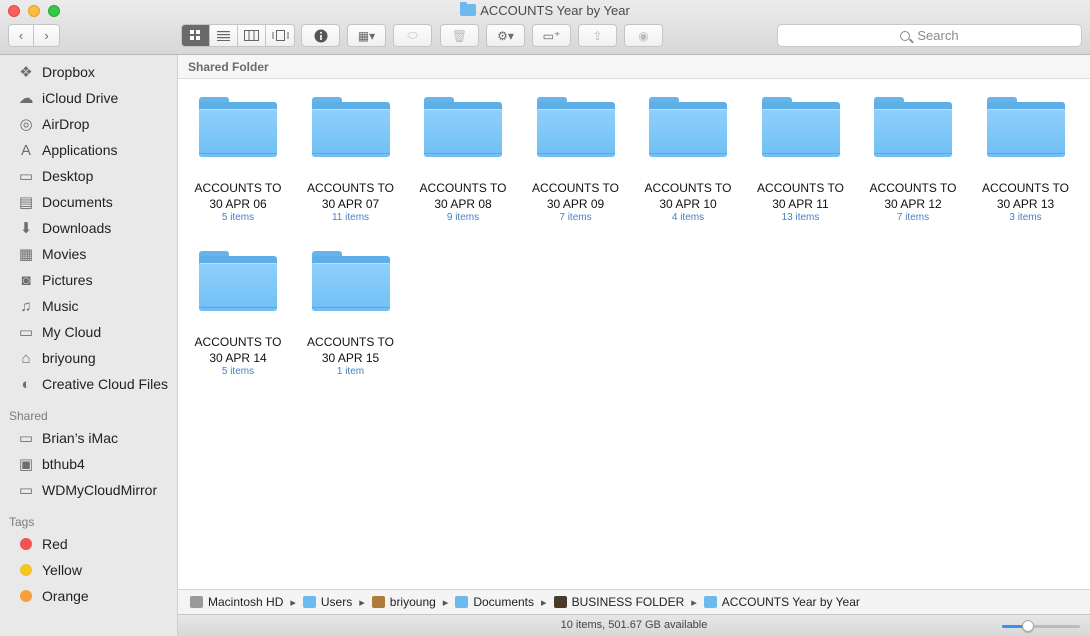 This screenshot has width=1090, height=636. What do you see at coordinates (634, 67) in the screenshot?
I see `content-header: Shared Folder` at bounding box center [634, 67].